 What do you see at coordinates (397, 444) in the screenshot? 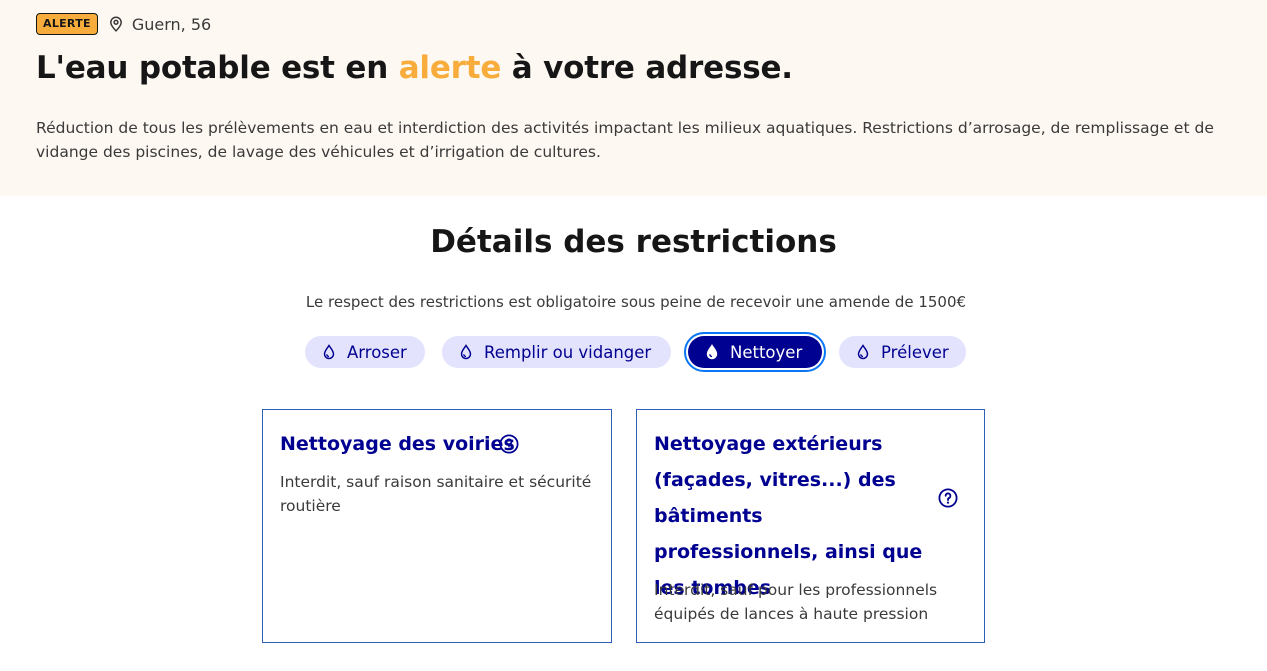
I see `card-title: Nettoyage des voiries` at bounding box center [397, 444].